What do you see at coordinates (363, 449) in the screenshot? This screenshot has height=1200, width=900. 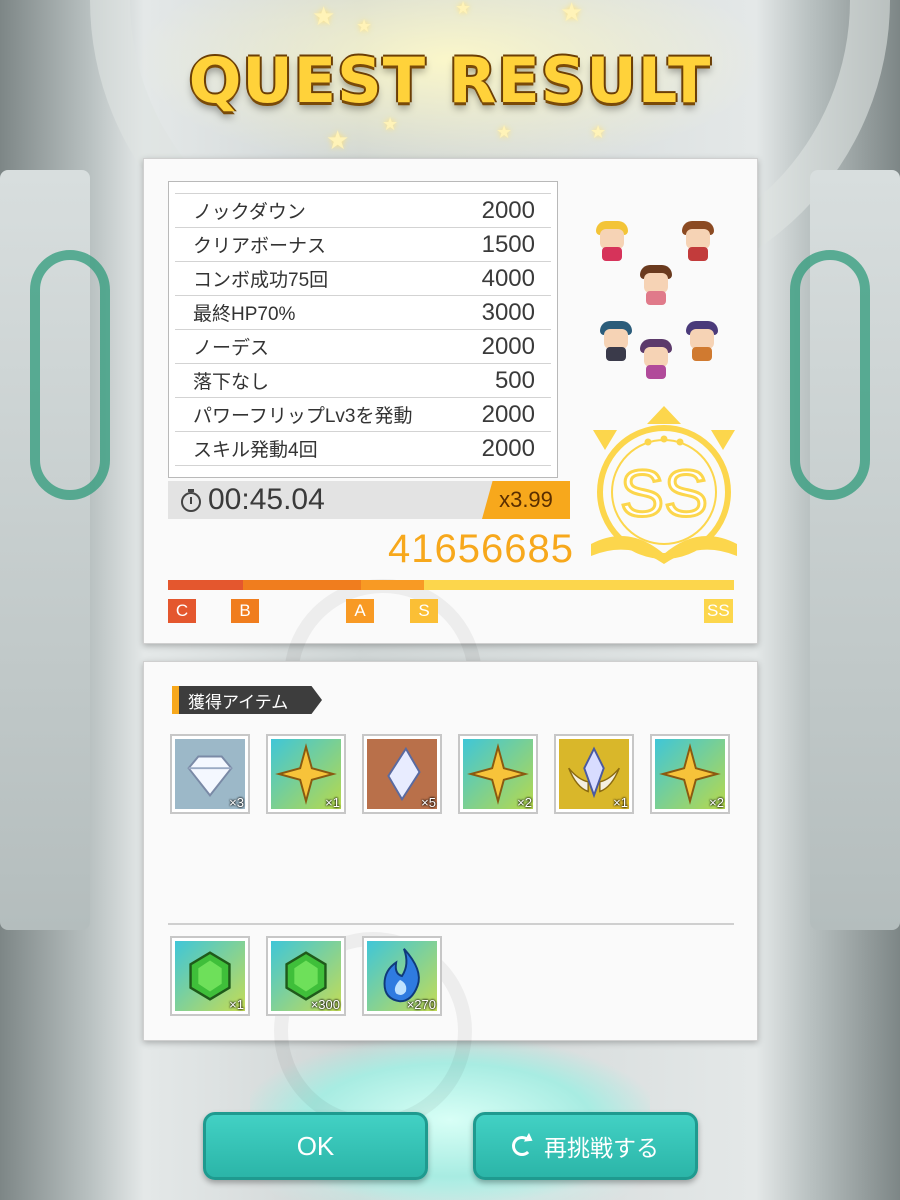 I see `score-row: スキル発動4回 2000` at bounding box center [363, 449].